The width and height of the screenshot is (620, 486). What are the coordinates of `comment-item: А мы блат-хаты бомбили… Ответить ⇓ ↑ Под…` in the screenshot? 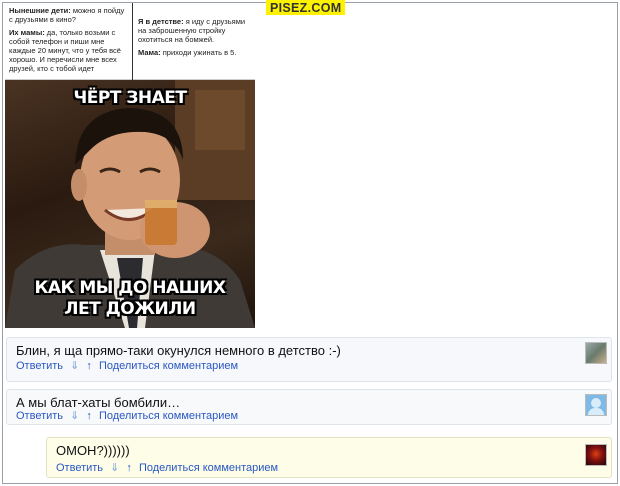 It's located at (309, 407).